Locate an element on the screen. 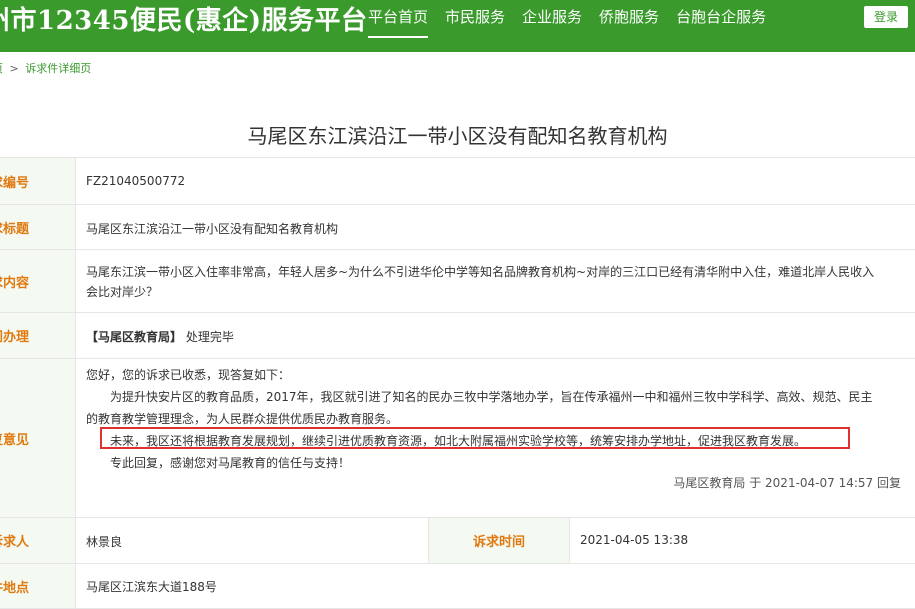 This screenshot has height=609, width=915. row-number: 求编号 FZ21040500772 is located at coordinates (457, 181).